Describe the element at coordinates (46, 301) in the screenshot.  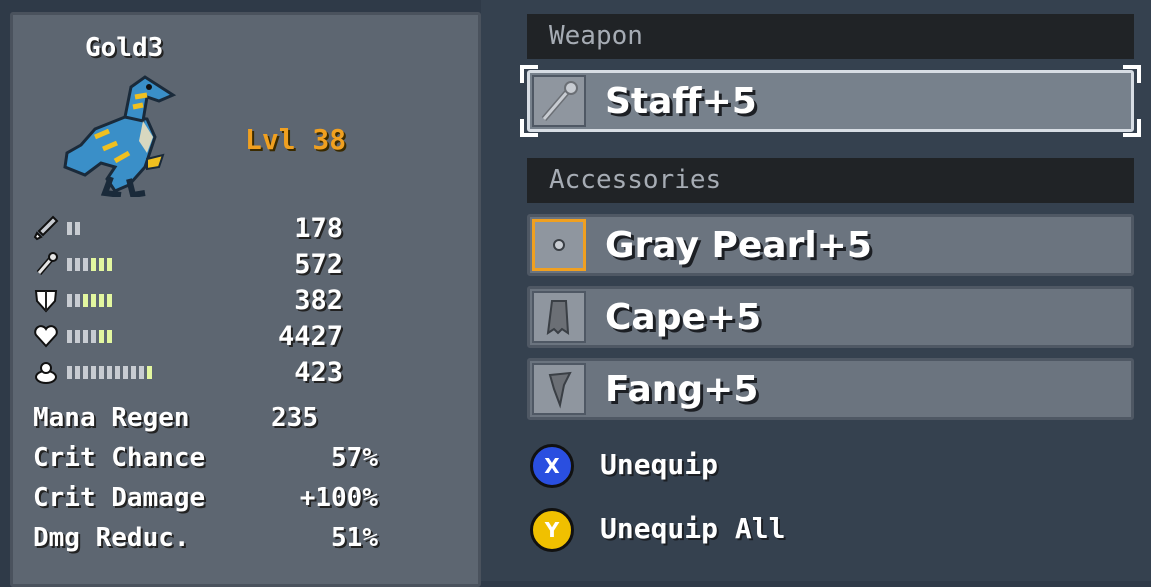
I see `shield-icon` at that location.